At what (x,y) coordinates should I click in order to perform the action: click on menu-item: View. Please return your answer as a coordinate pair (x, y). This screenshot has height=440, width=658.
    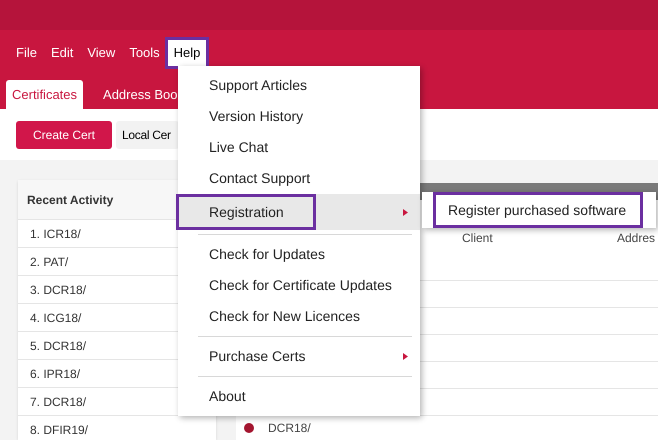
    Looking at the image, I should click on (101, 53).